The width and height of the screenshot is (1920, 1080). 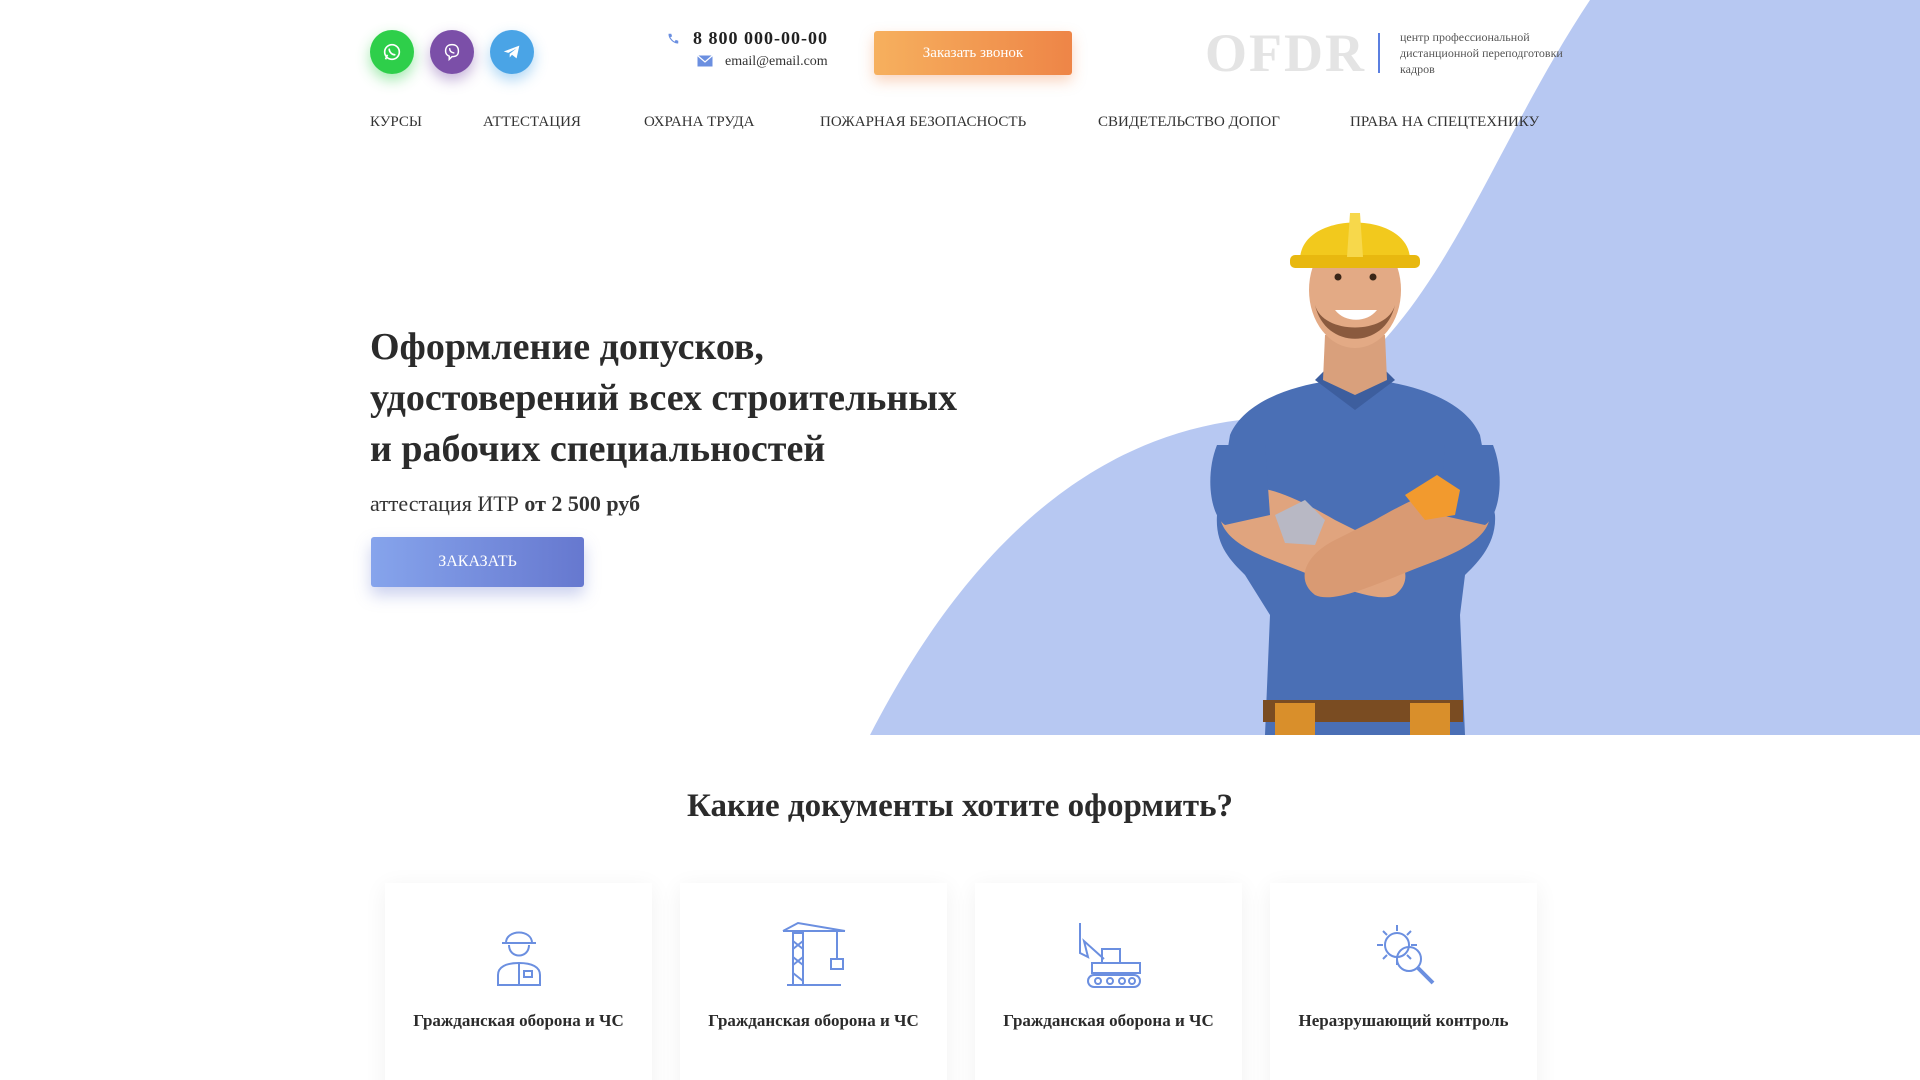 I want to click on viber-button, so click(x=452, y=52).